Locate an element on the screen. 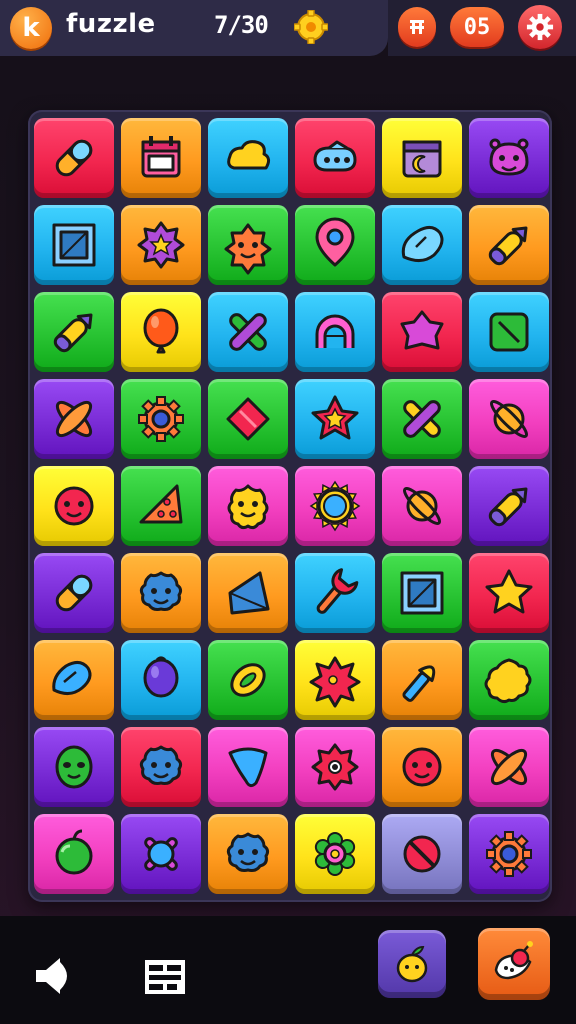  cookie-icon is located at coordinates (508, 681).